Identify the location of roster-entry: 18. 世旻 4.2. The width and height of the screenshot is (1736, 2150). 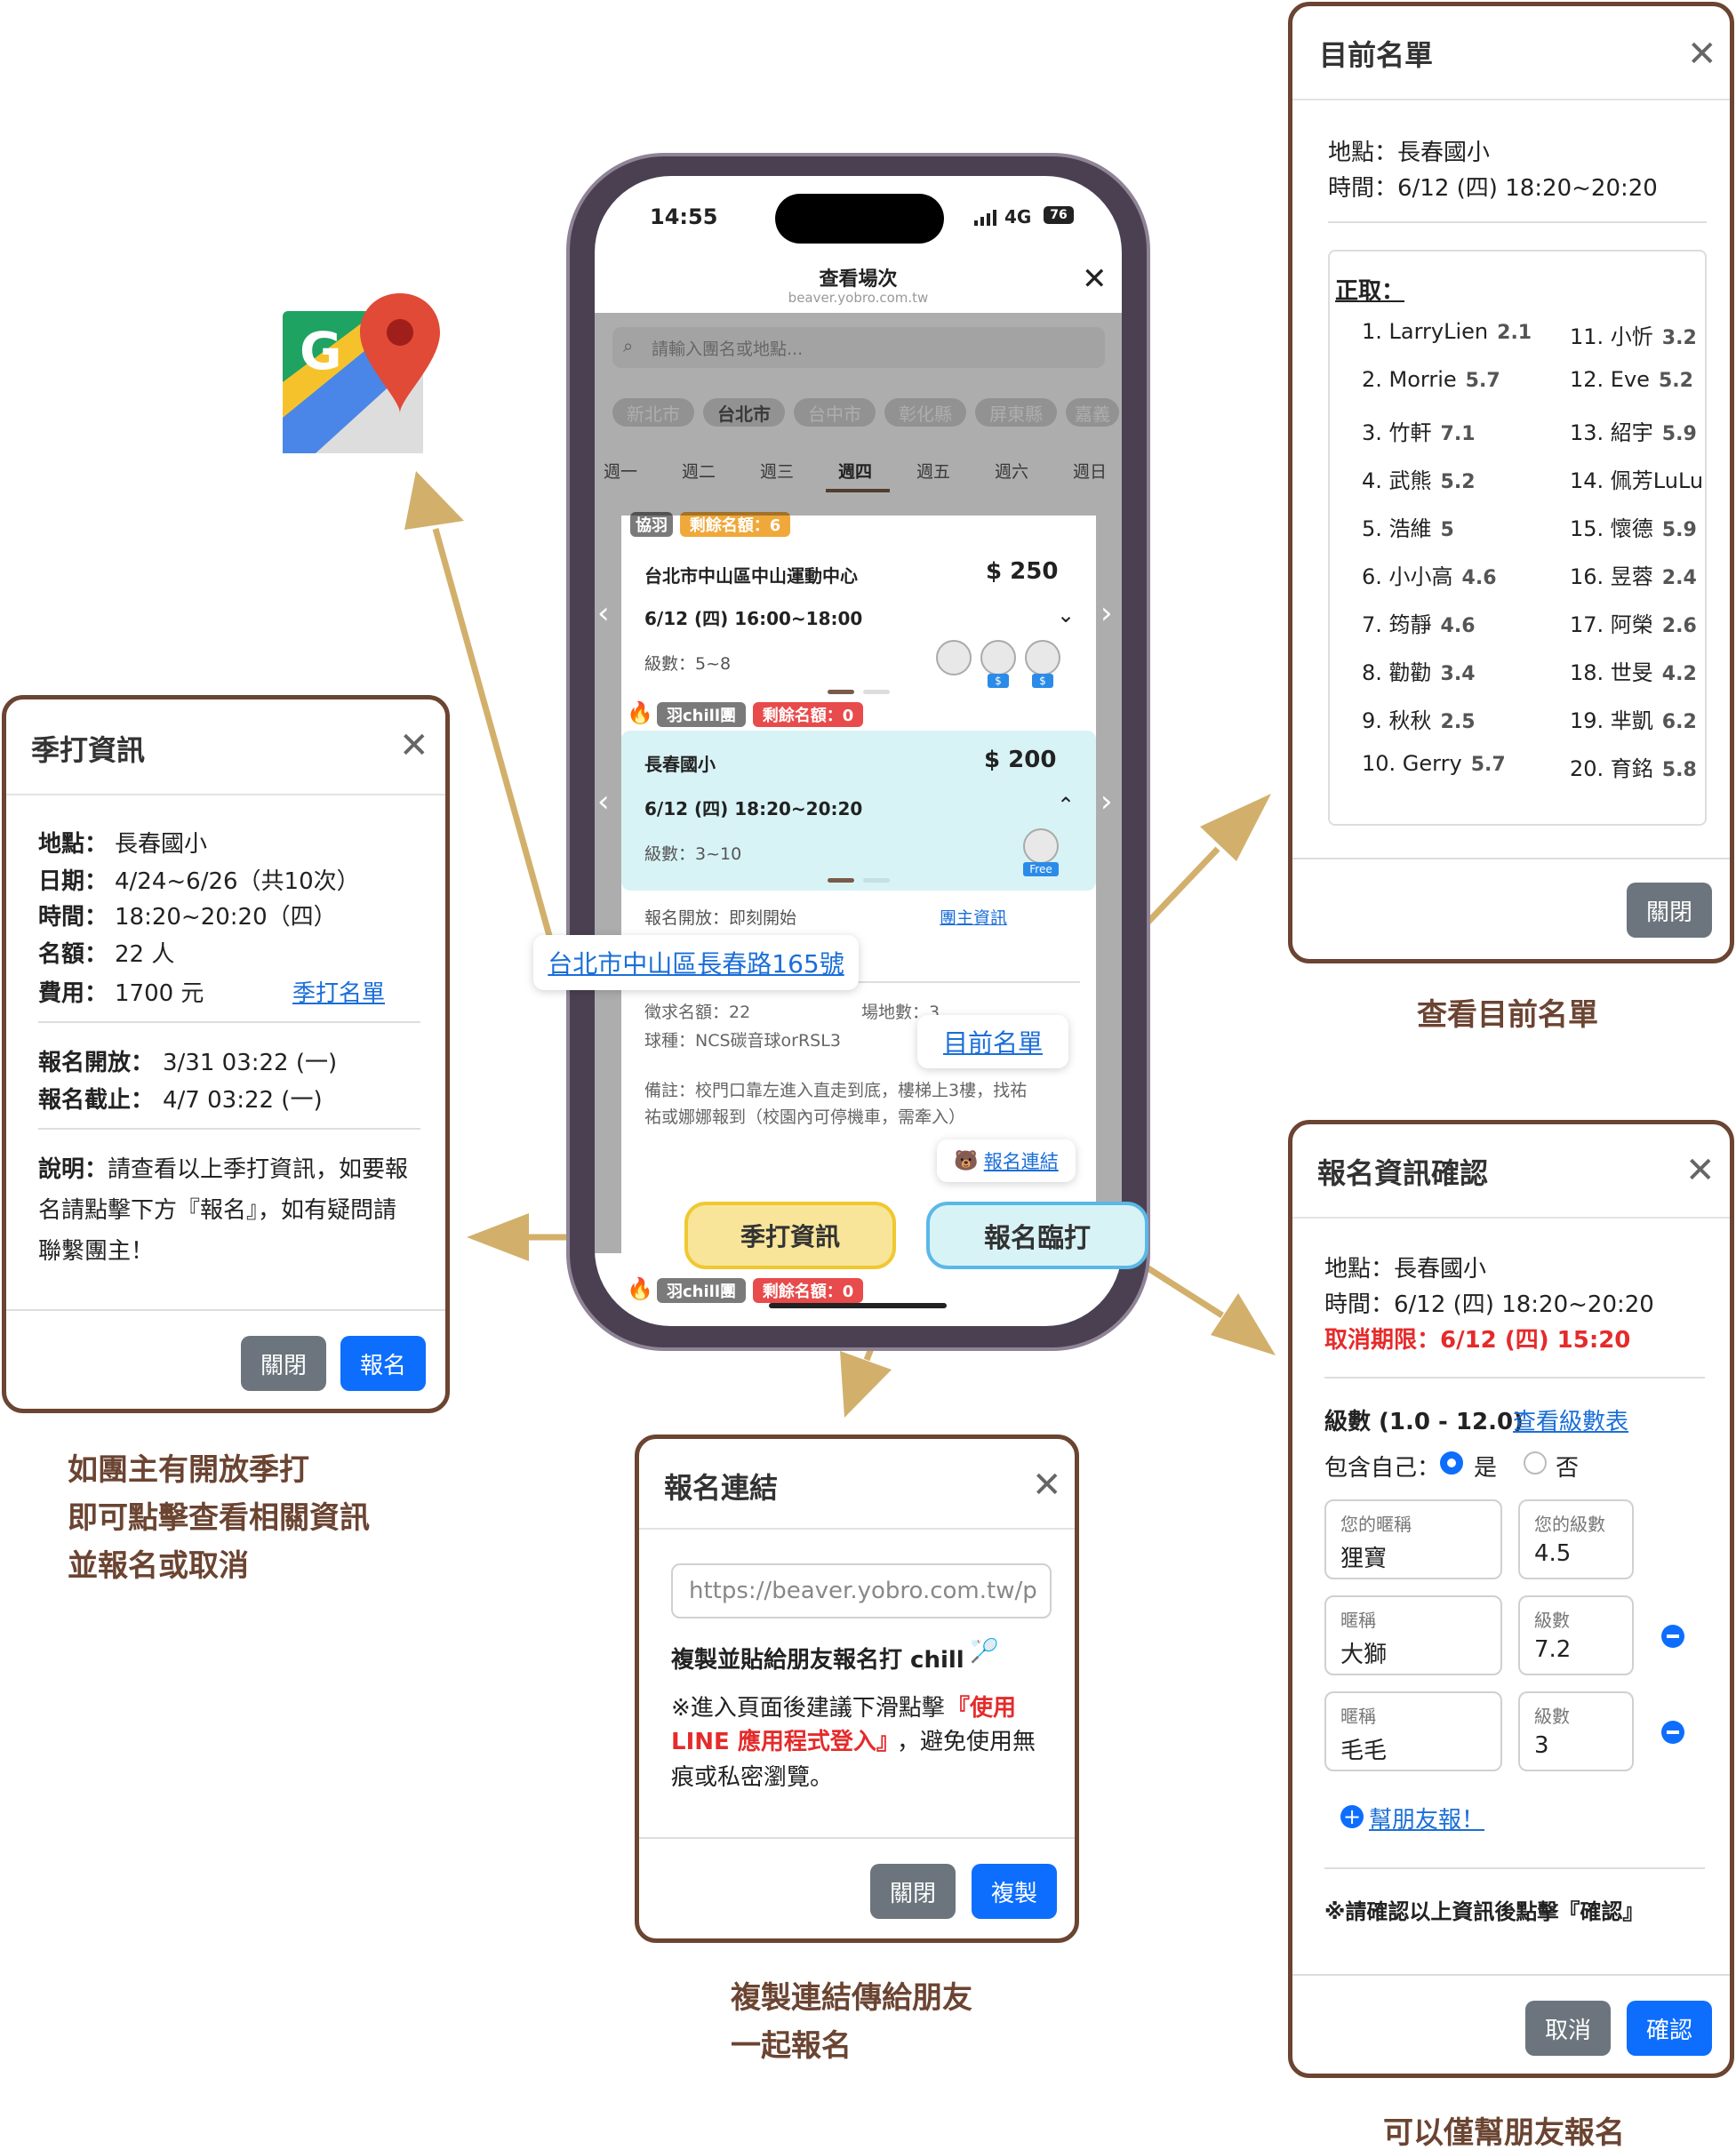
(1633, 670).